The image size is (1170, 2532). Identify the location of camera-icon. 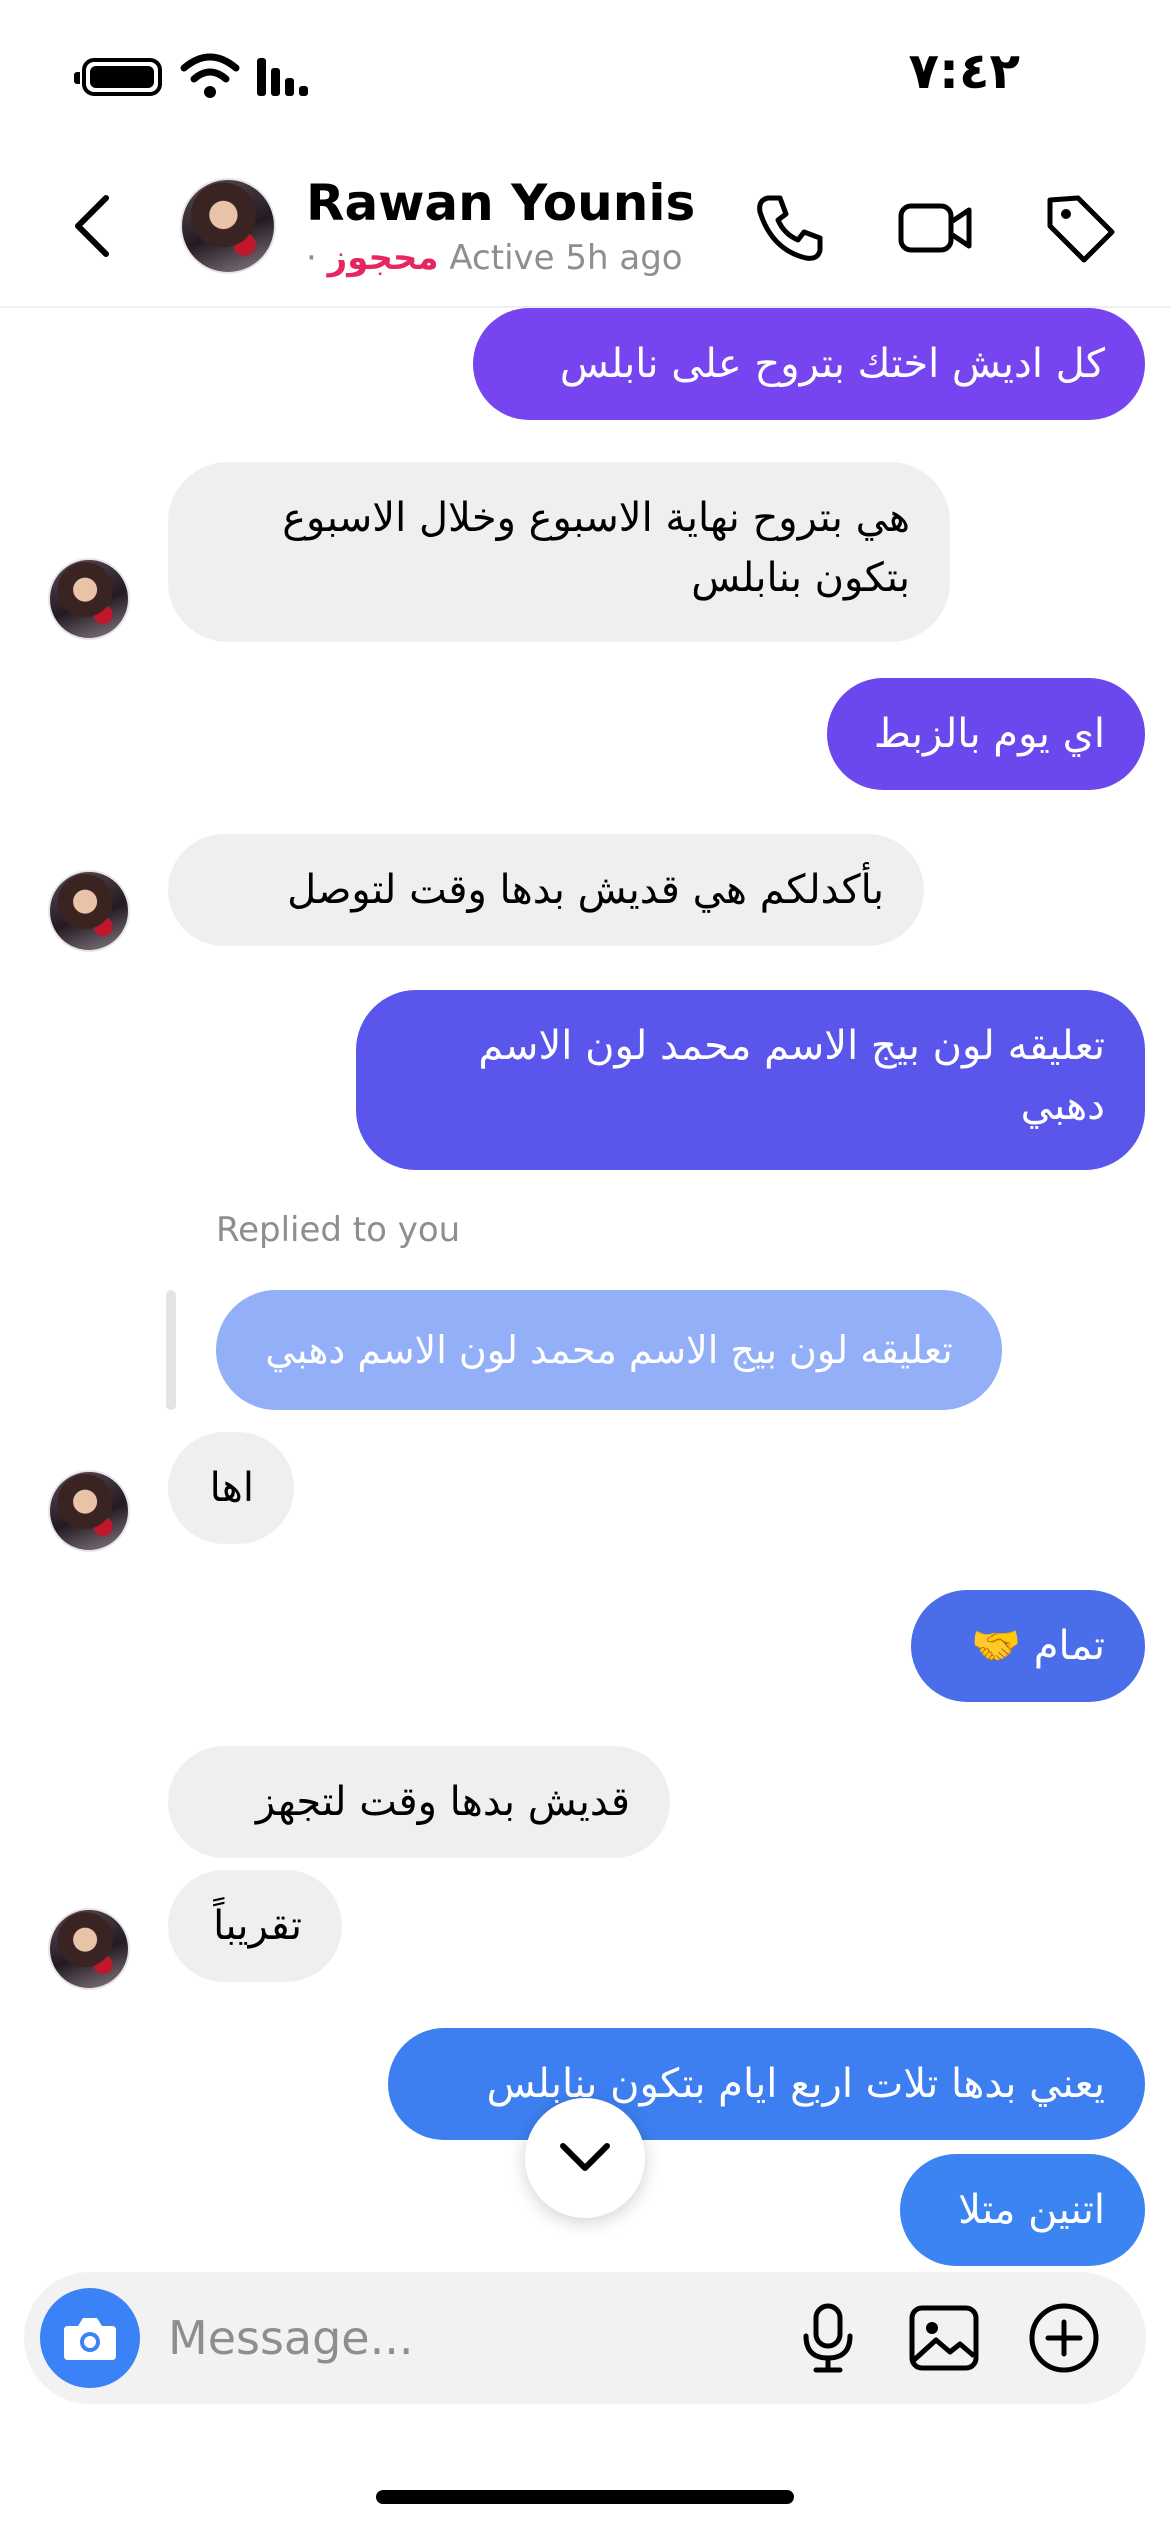
(90, 2339).